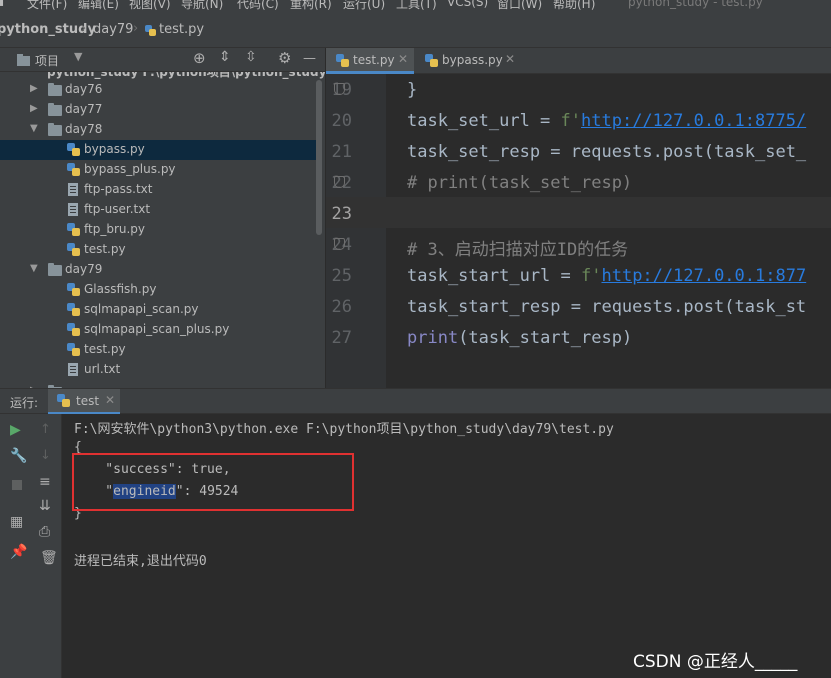  What do you see at coordinates (49, 559) in the screenshot?
I see `trash-icon: 🗑` at bounding box center [49, 559].